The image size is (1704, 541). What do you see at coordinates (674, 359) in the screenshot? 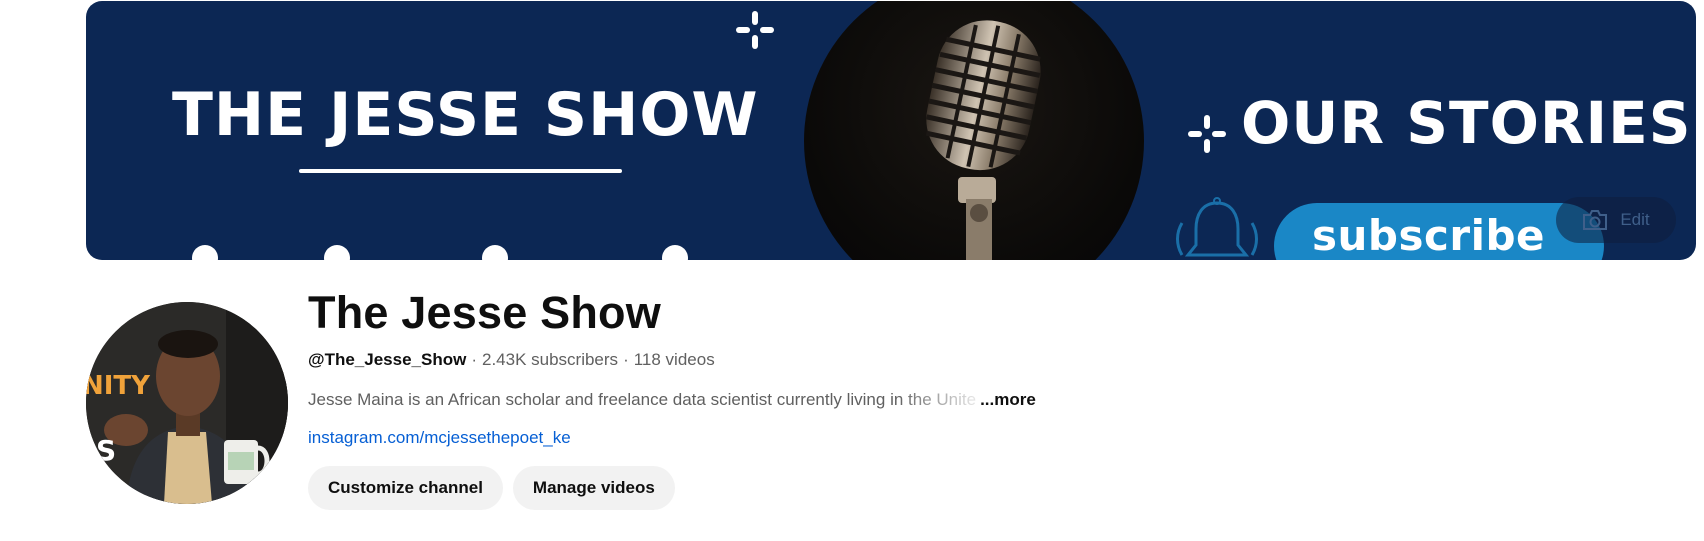
I see `video-count: 118 videos` at bounding box center [674, 359].